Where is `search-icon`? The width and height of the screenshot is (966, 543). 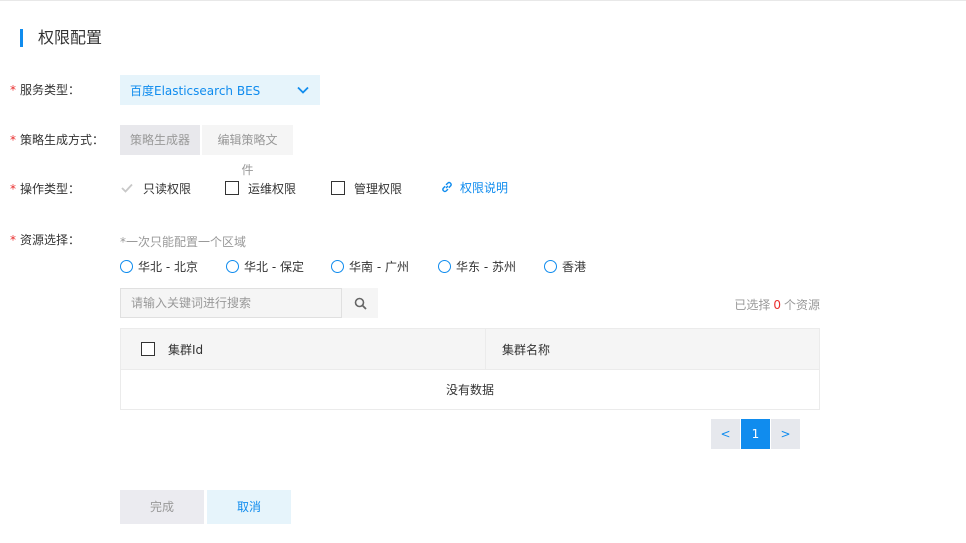
search-icon is located at coordinates (360, 303).